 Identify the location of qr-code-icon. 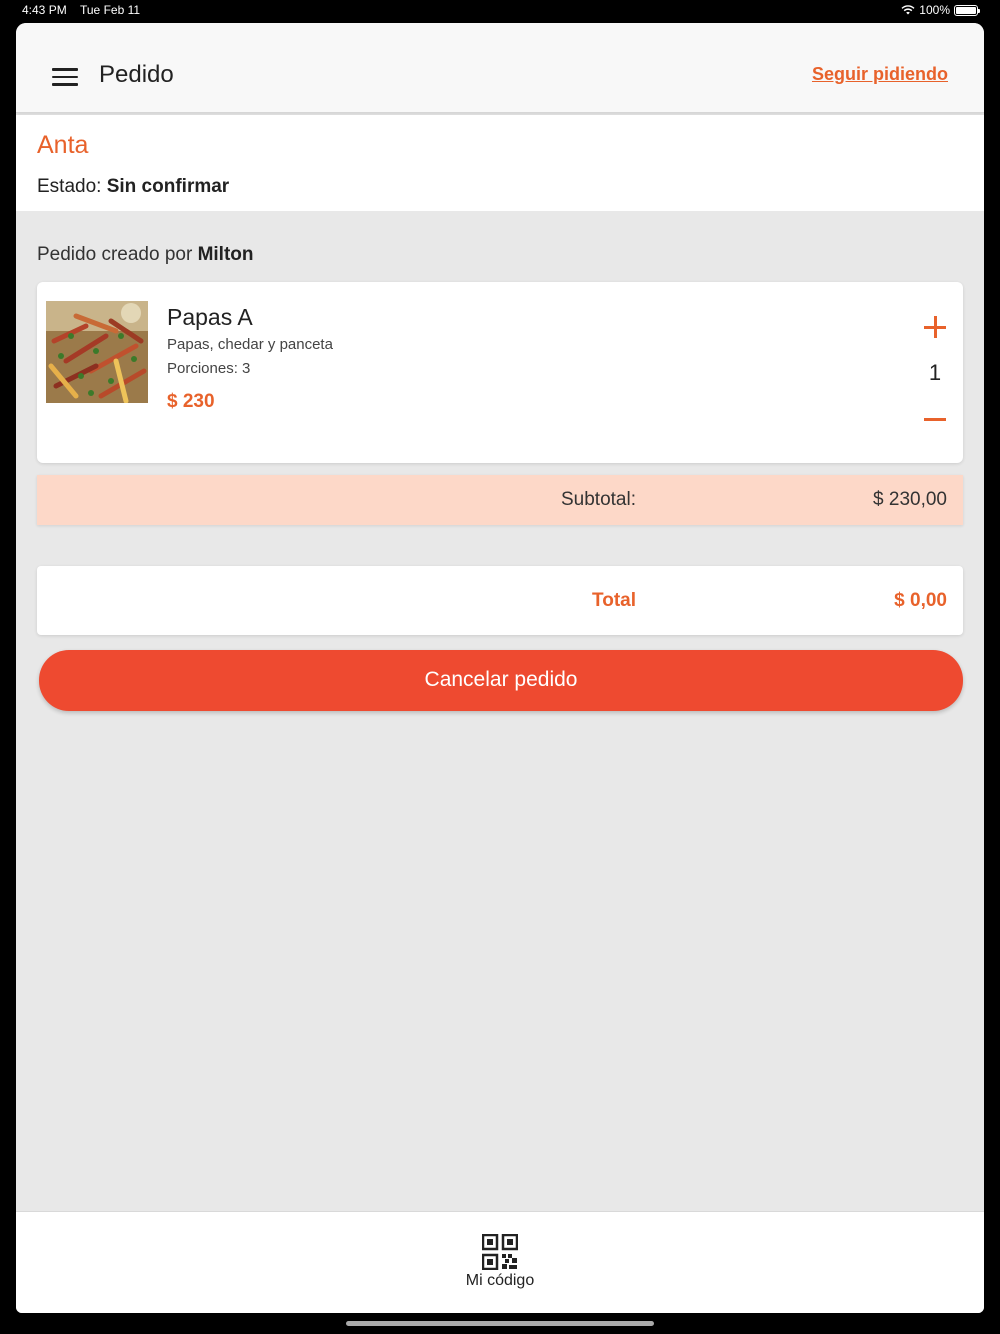
(500, 1252).